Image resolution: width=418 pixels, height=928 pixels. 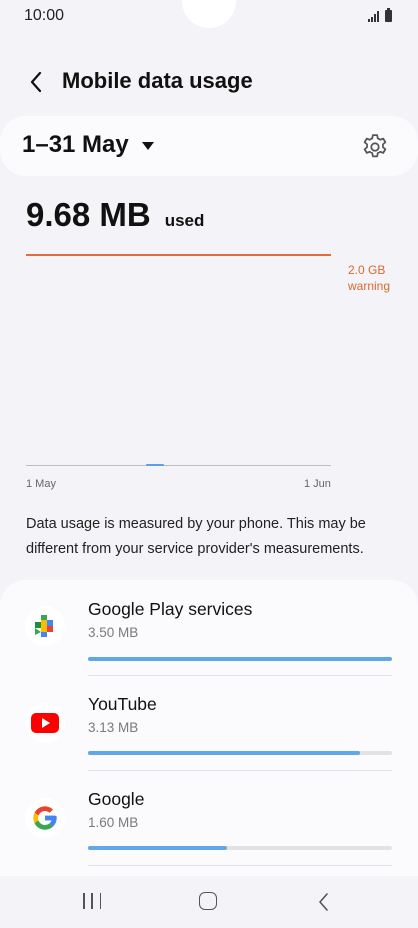 What do you see at coordinates (373, 16) in the screenshot?
I see `signal-icon` at bounding box center [373, 16].